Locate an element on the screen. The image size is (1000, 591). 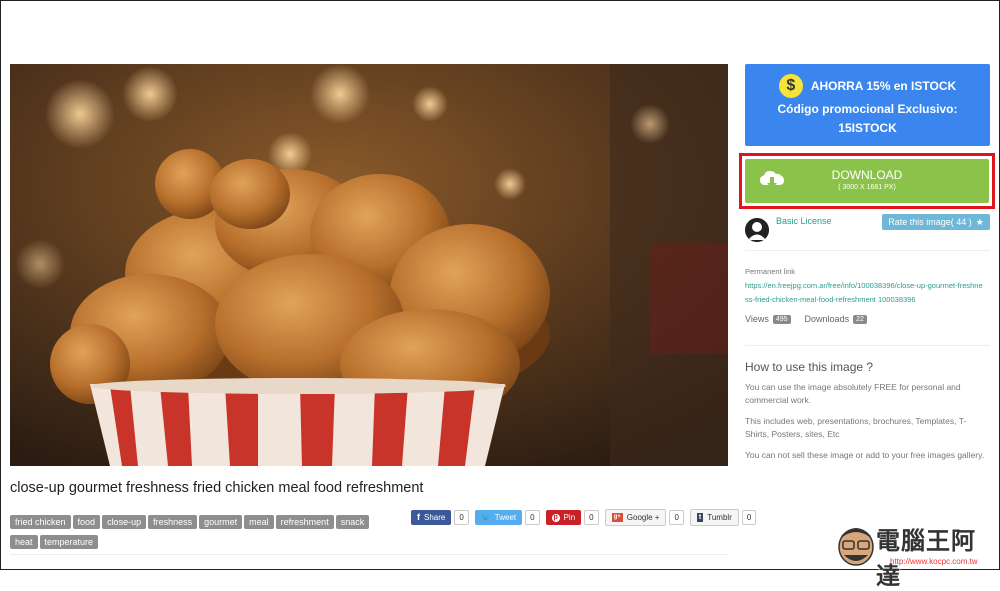
tag: refreshment is located at coordinates (304, 522).